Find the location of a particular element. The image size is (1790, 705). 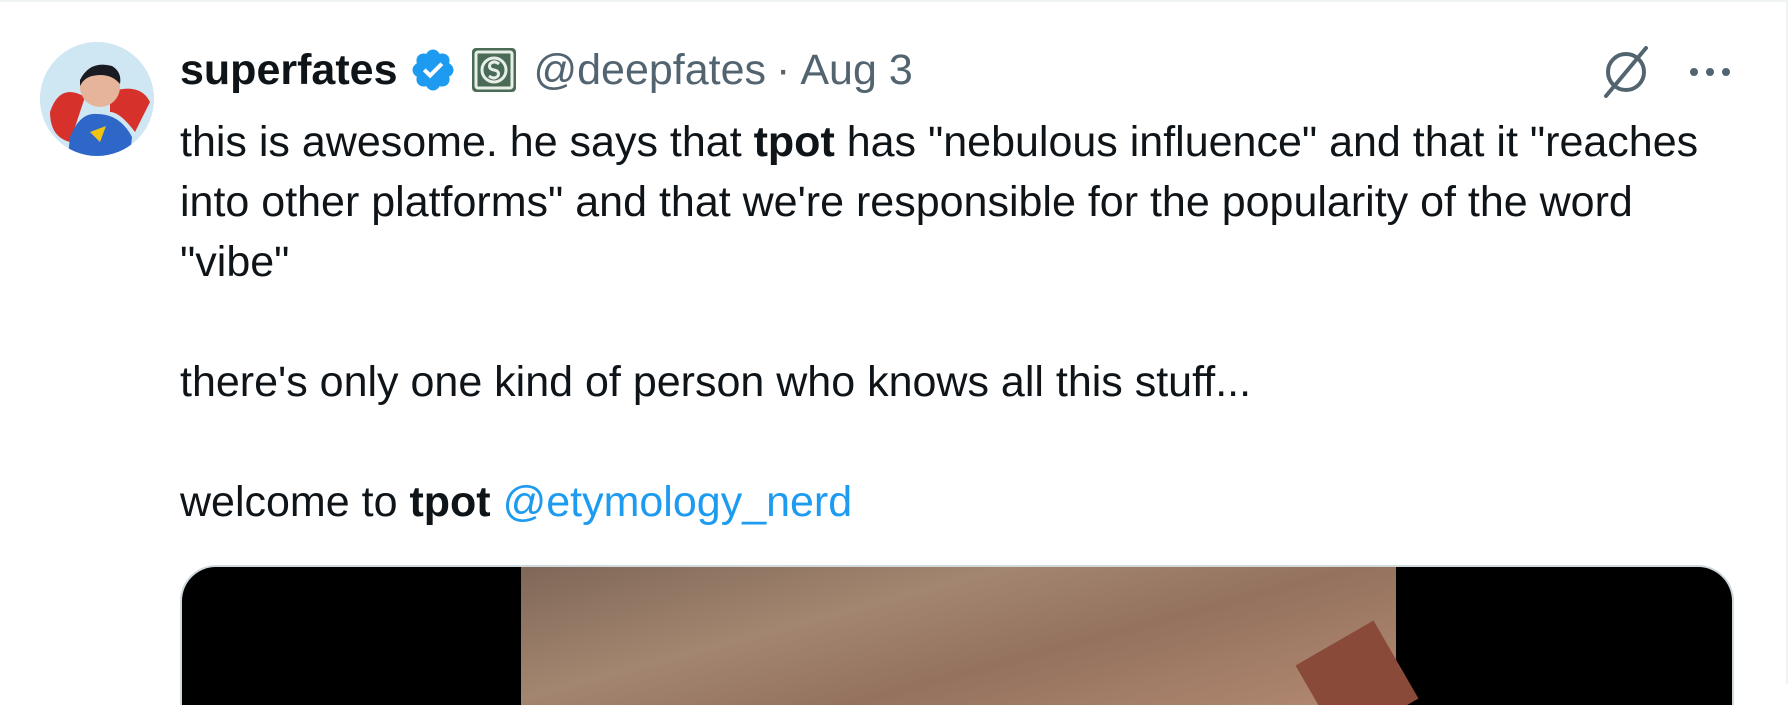

avatar is located at coordinates (97, 99).